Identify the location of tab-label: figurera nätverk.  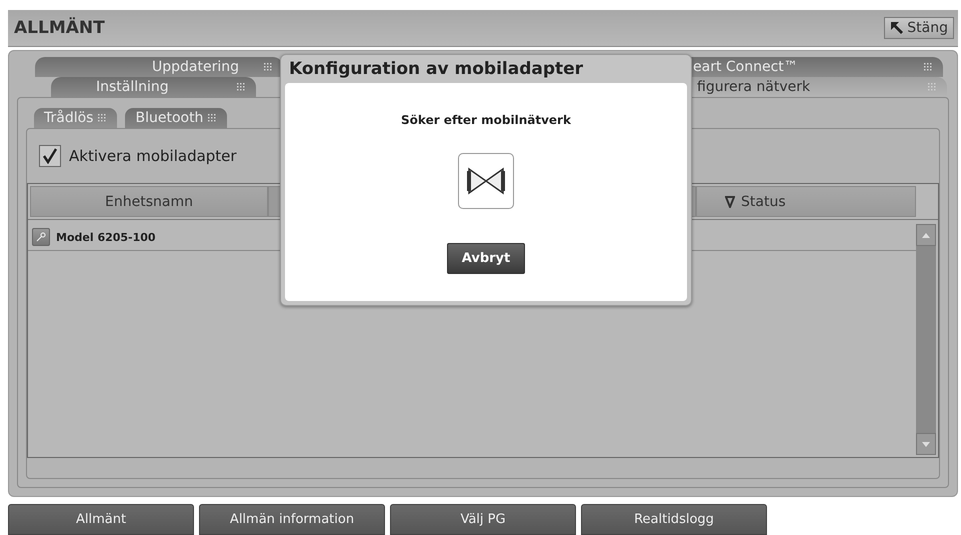
(753, 87).